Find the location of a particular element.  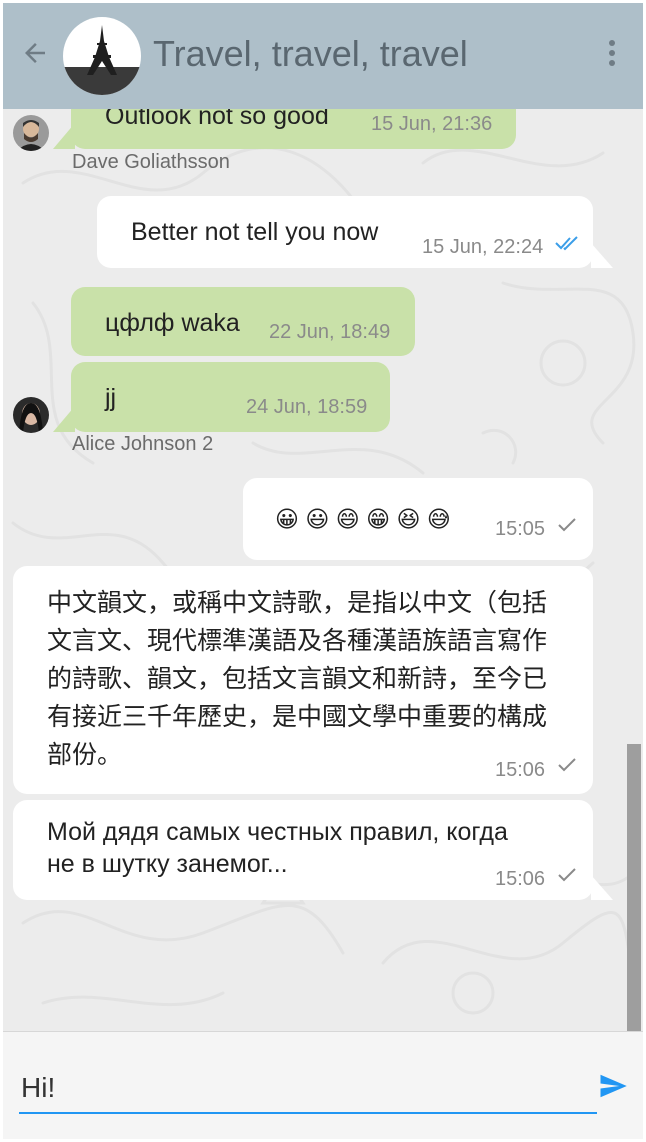

sender-avatar-alice is located at coordinates (31, 415).